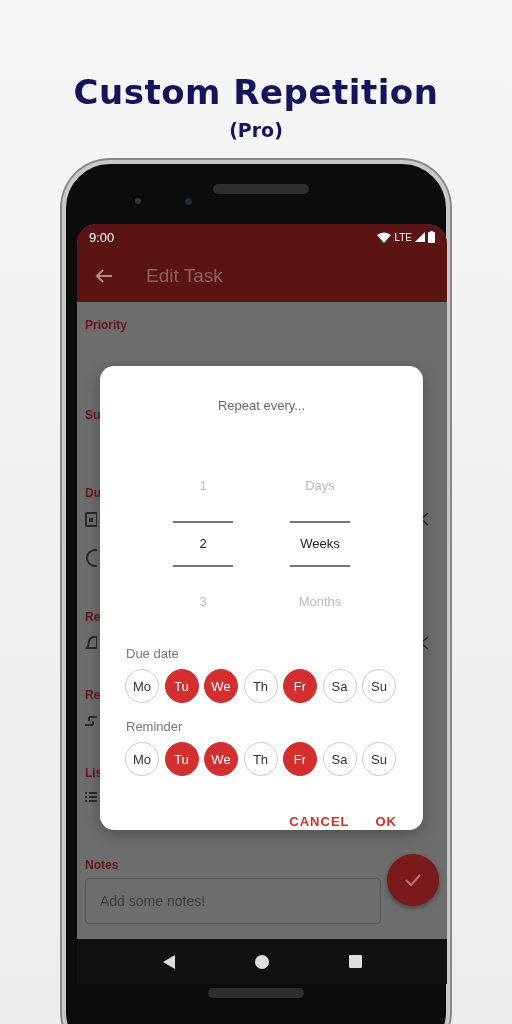  Describe the element at coordinates (431, 237) in the screenshot. I see `battery-icon` at that location.